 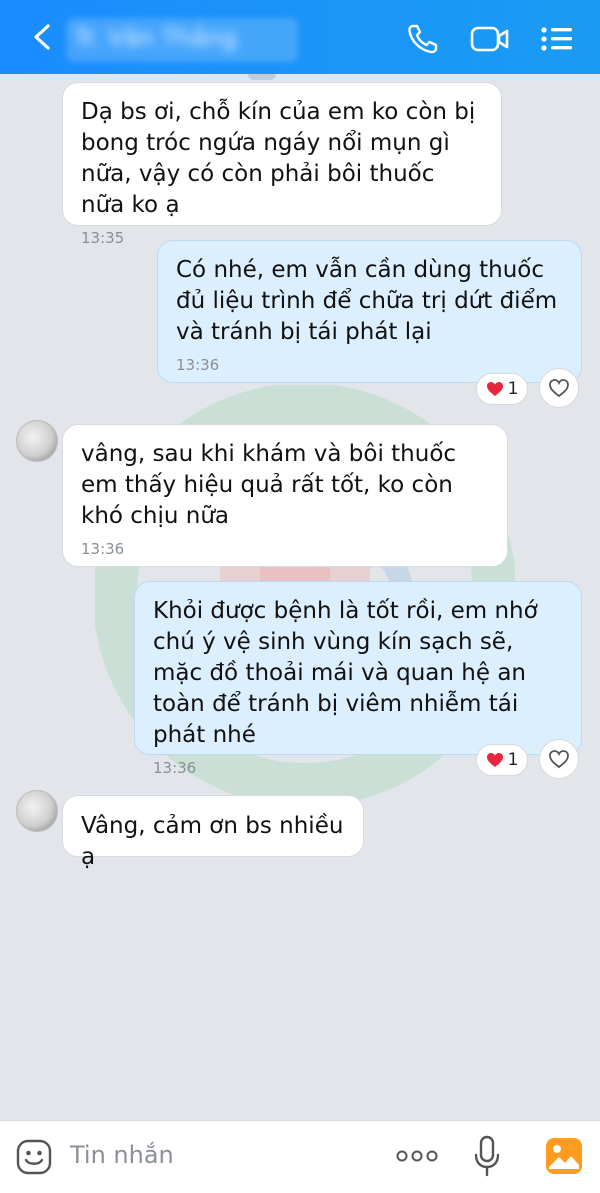 I want to click on contact-name: Tr. Văn Thắng, so click(x=155, y=38).